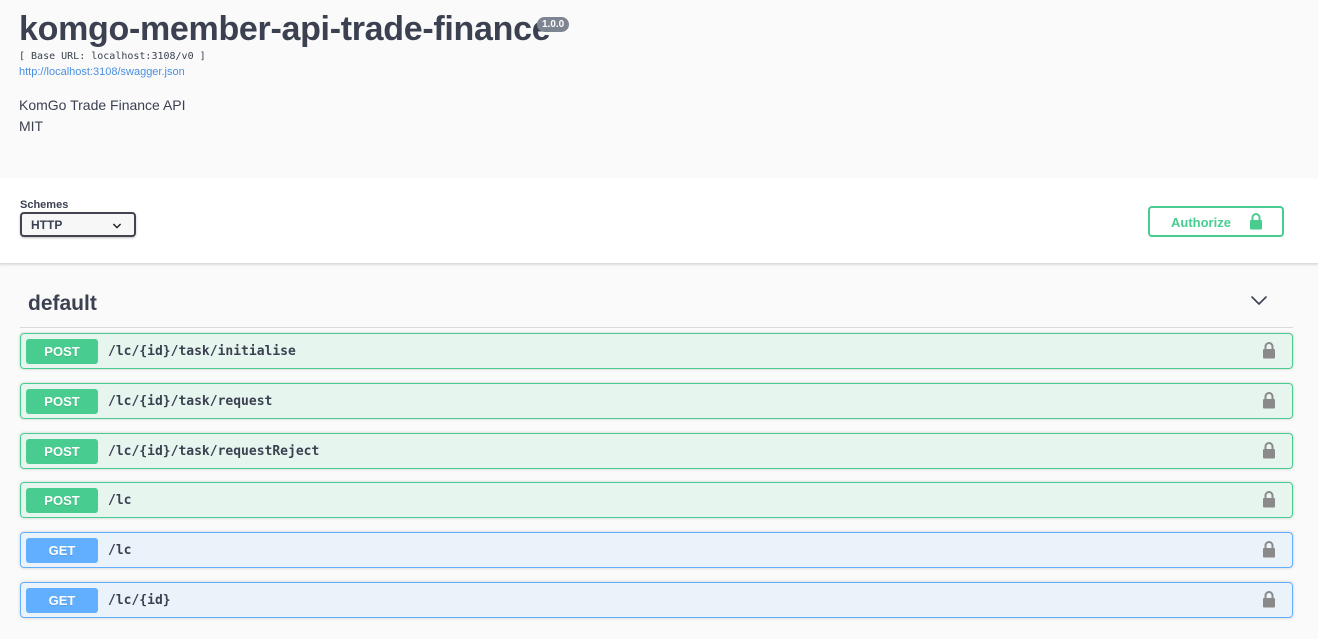 The image size is (1318, 639). Describe the element at coordinates (47, 225) in the screenshot. I see `schemes-selected-value: HTTP` at that location.